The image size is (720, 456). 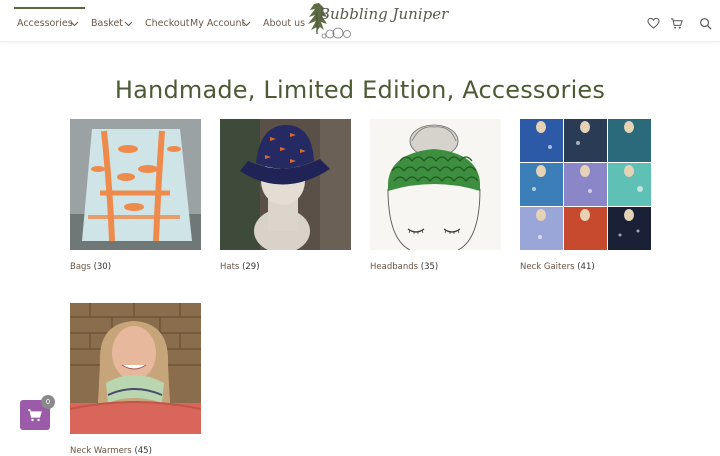 What do you see at coordinates (653, 23) in the screenshot?
I see `heart-icon` at bounding box center [653, 23].